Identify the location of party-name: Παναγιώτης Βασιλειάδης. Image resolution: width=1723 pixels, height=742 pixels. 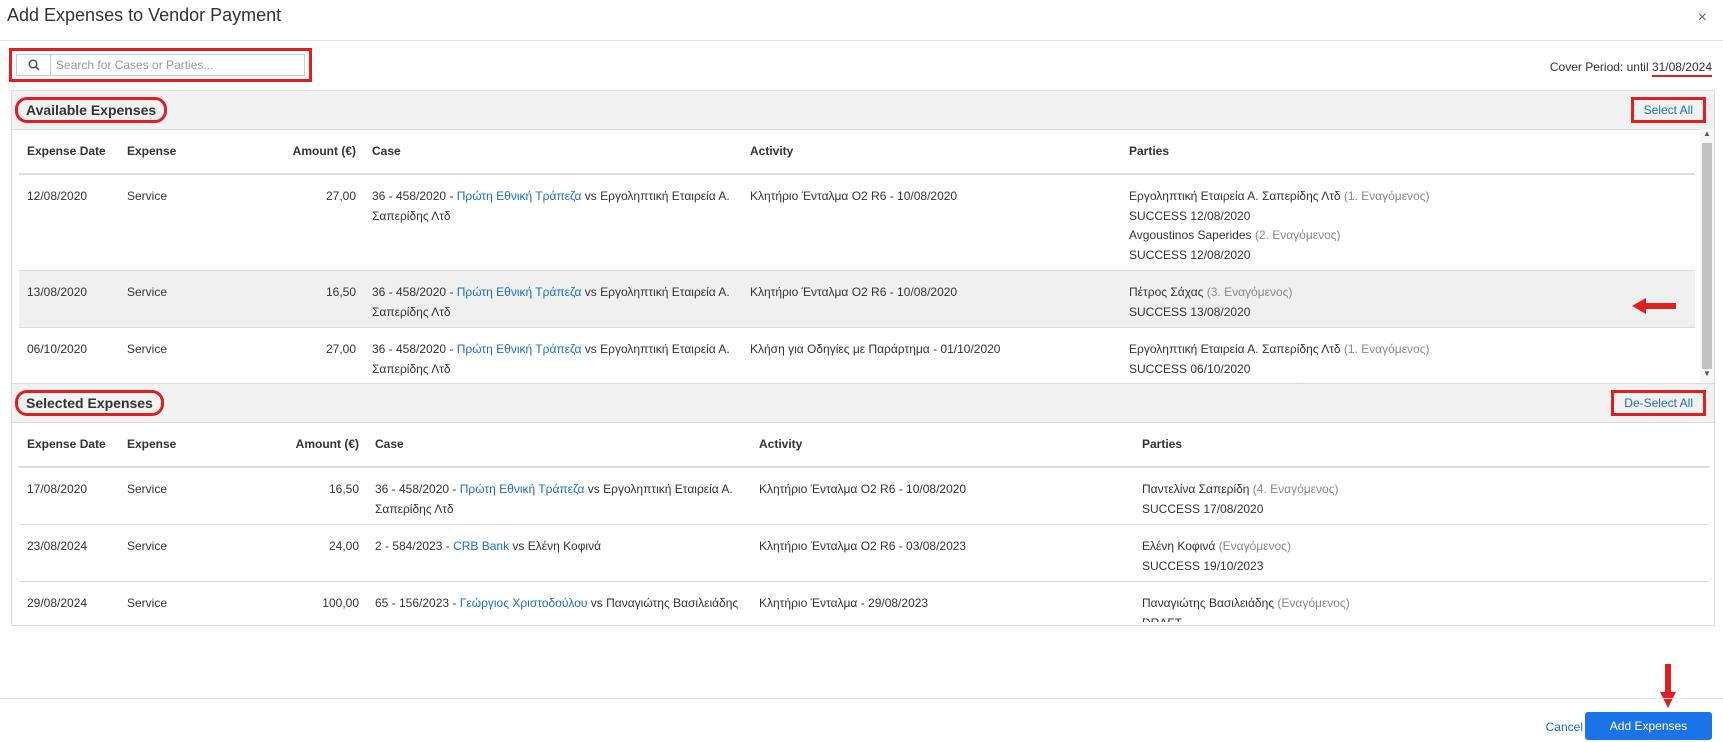
(1210, 603).